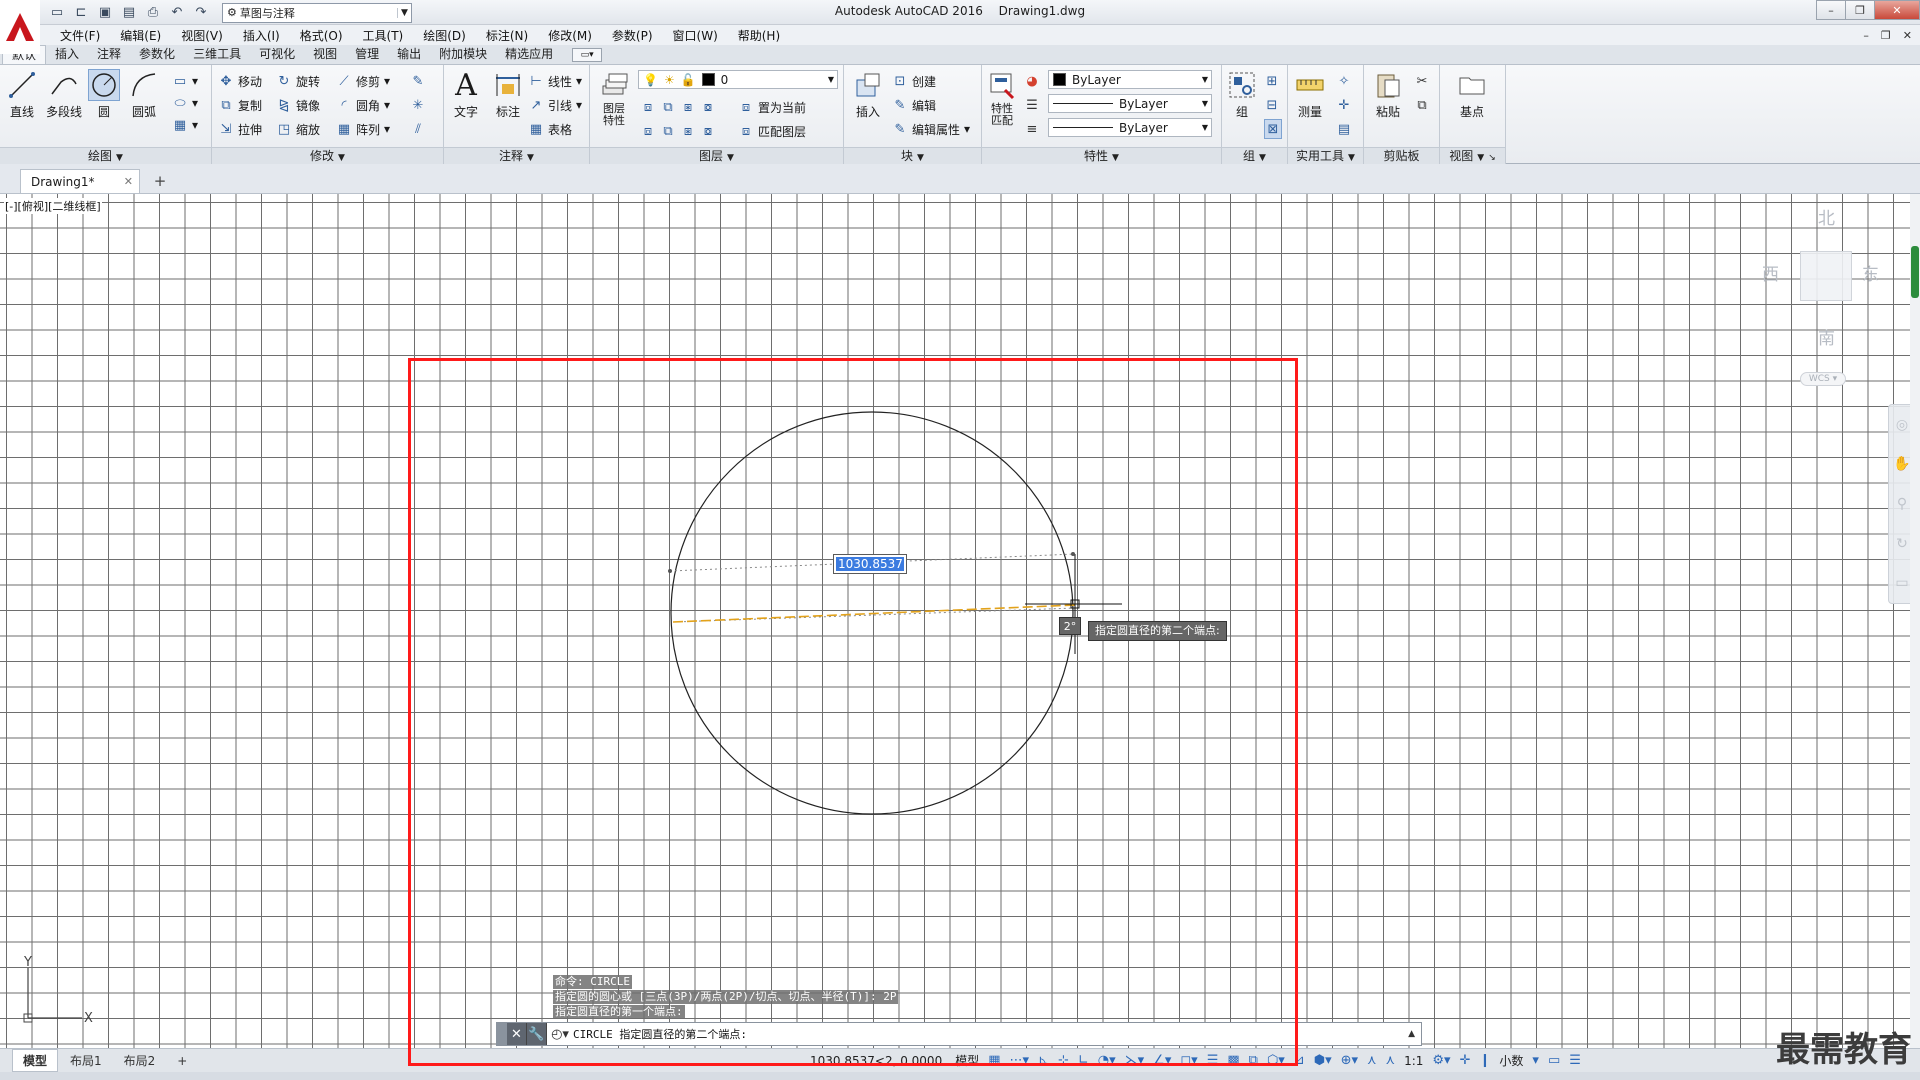  What do you see at coordinates (1902, 504) in the screenshot?
I see `zoom-icon: ⚲` at bounding box center [1902, 504].